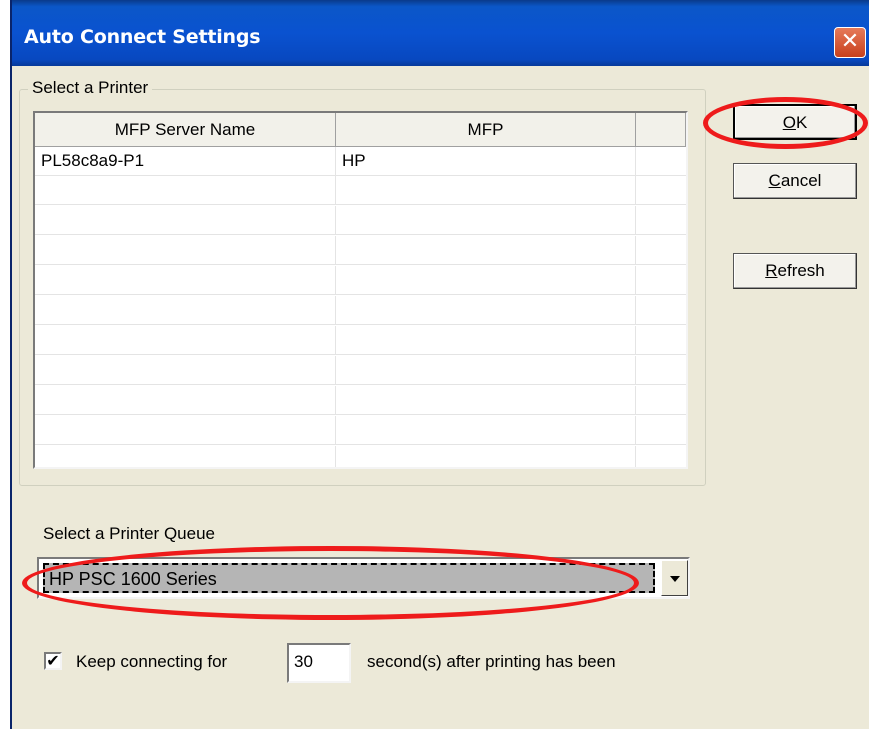 The image size is (869, 729). Describe the element at coordinates (789, 122) in the screenshot. I see `ok-mnemonic: O` at that location.